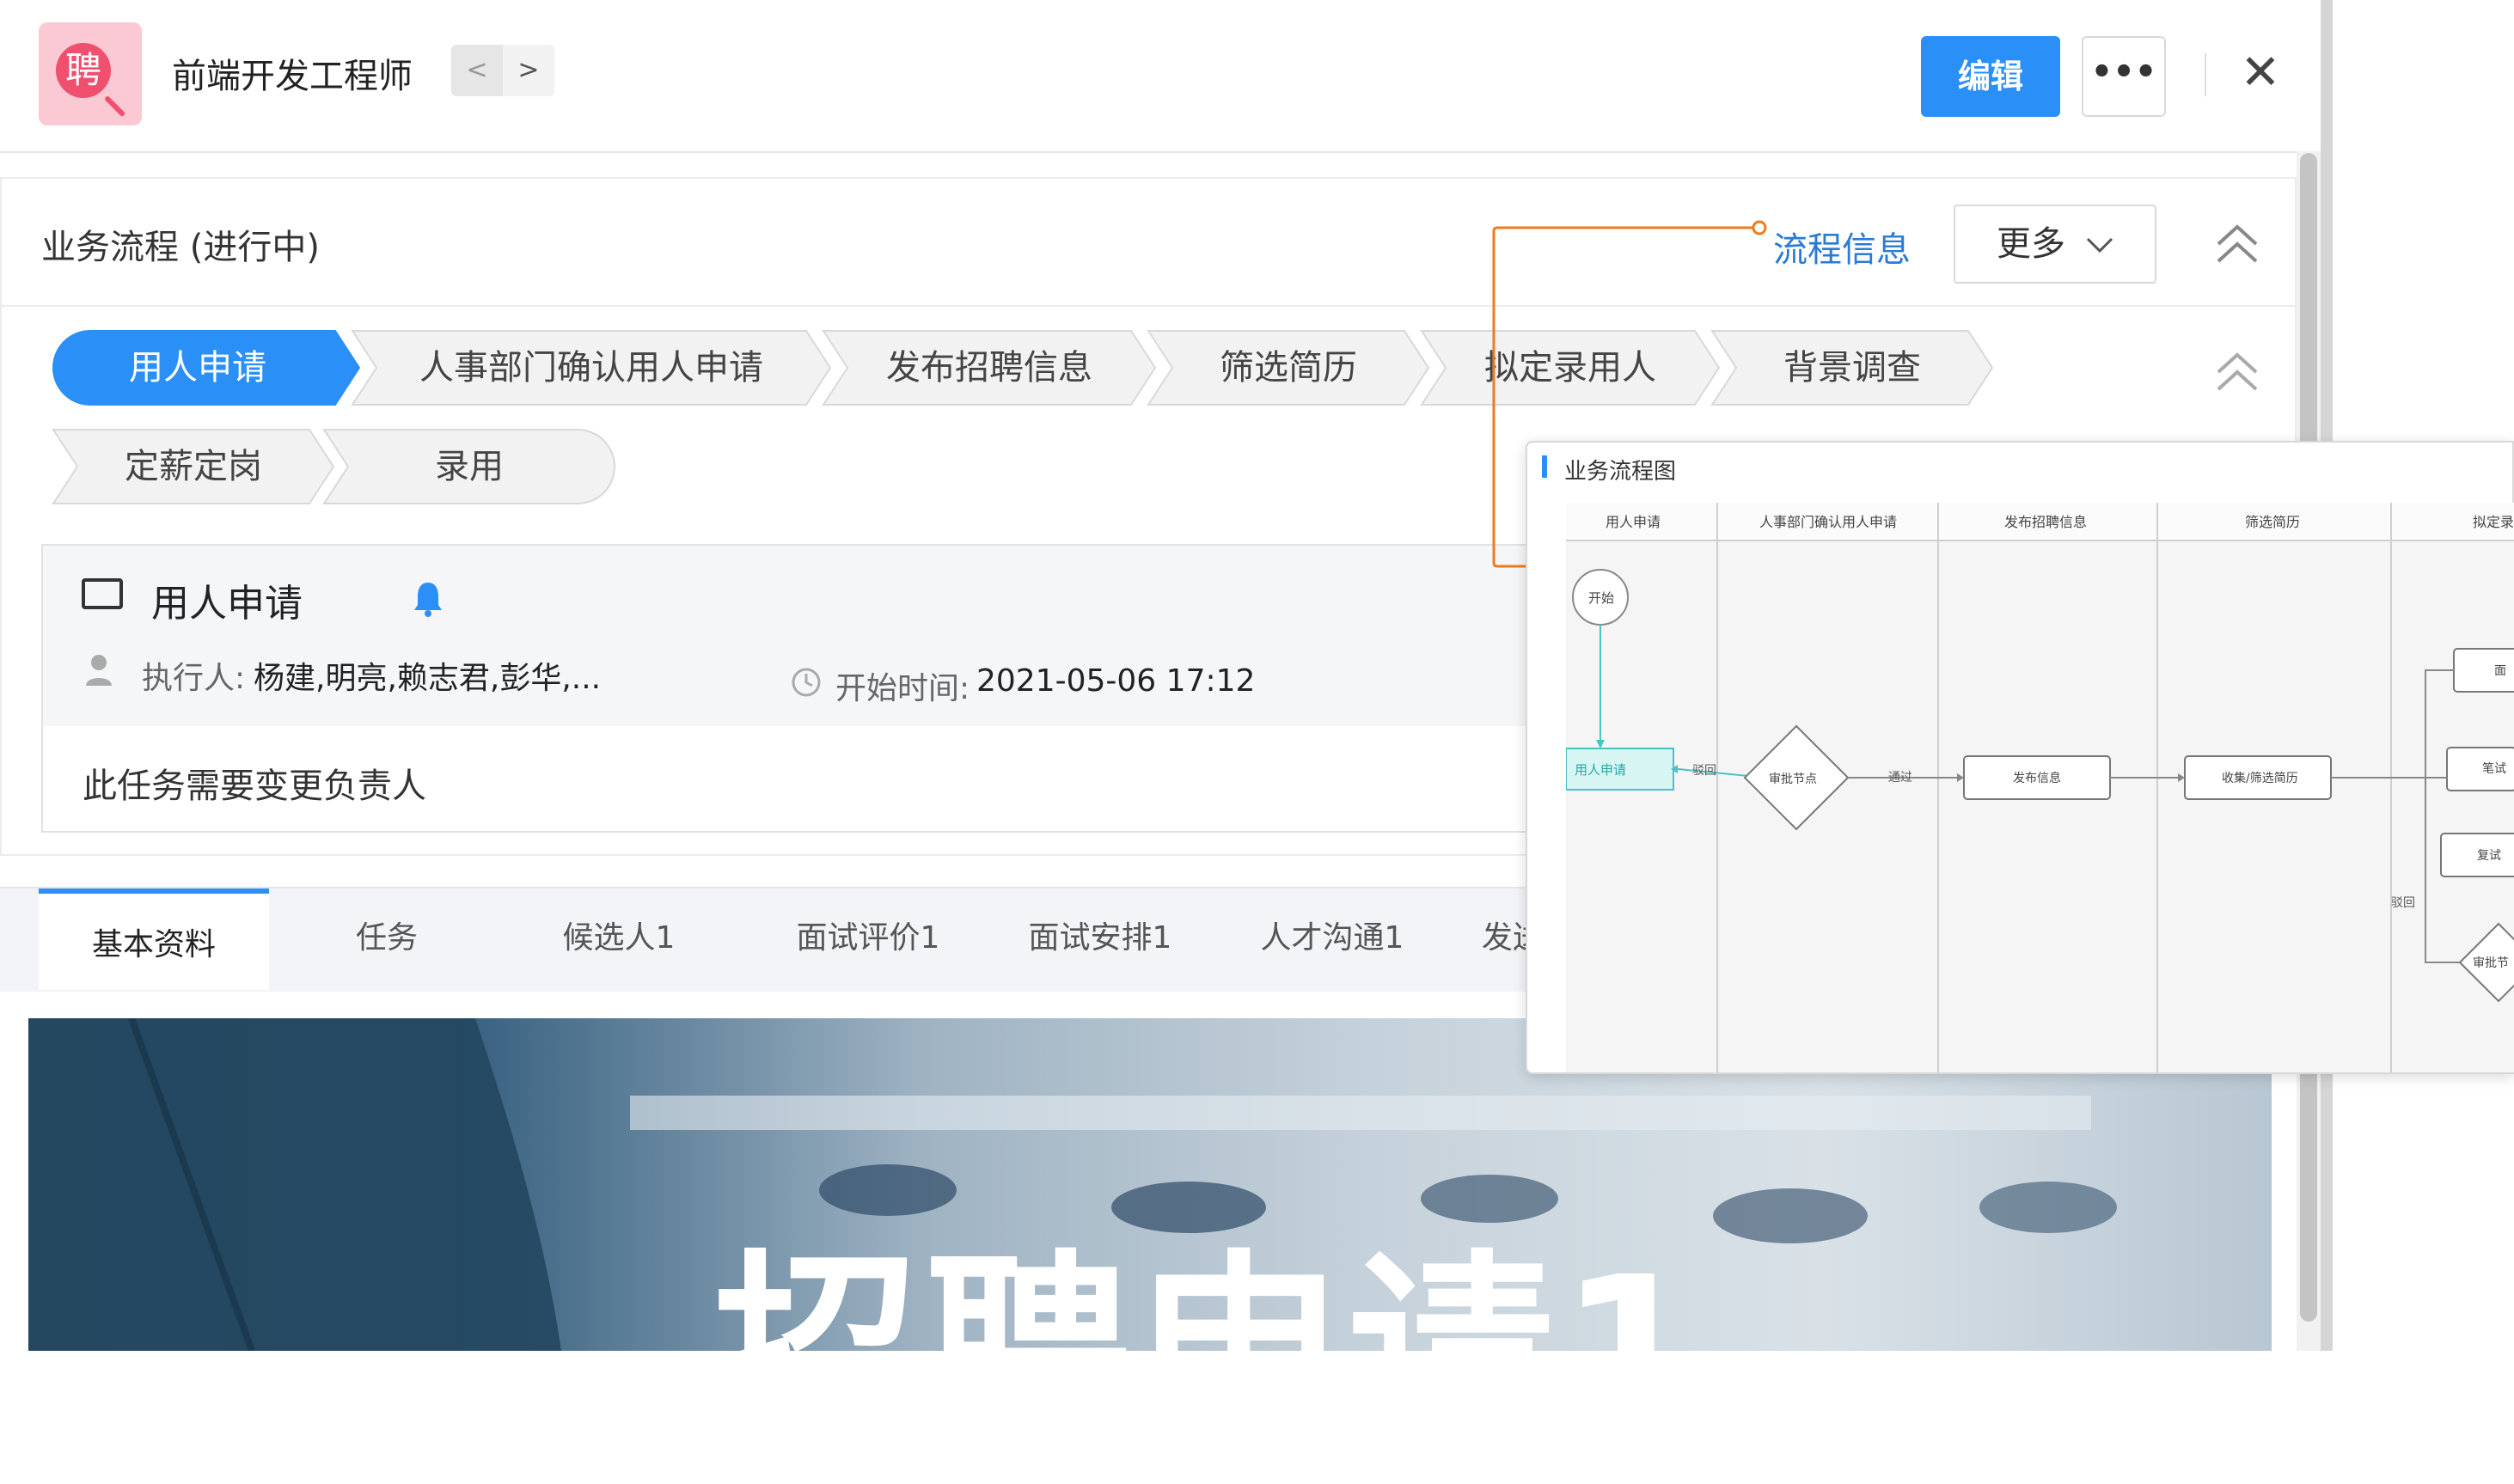 This screenshot has height=1484, width=2514. I want to click on step-label: 人事部门确认用人申请, so click(591, 368).